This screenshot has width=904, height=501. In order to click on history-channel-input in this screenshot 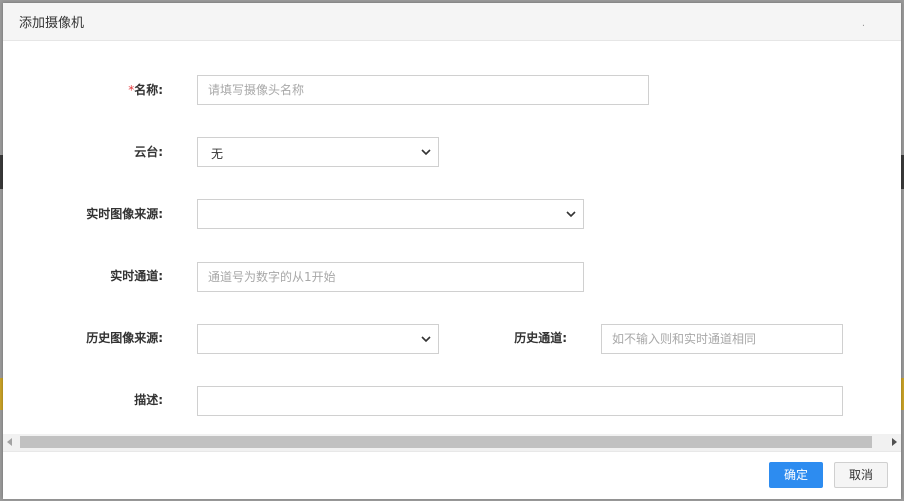, I will do `click(722, 339)`.